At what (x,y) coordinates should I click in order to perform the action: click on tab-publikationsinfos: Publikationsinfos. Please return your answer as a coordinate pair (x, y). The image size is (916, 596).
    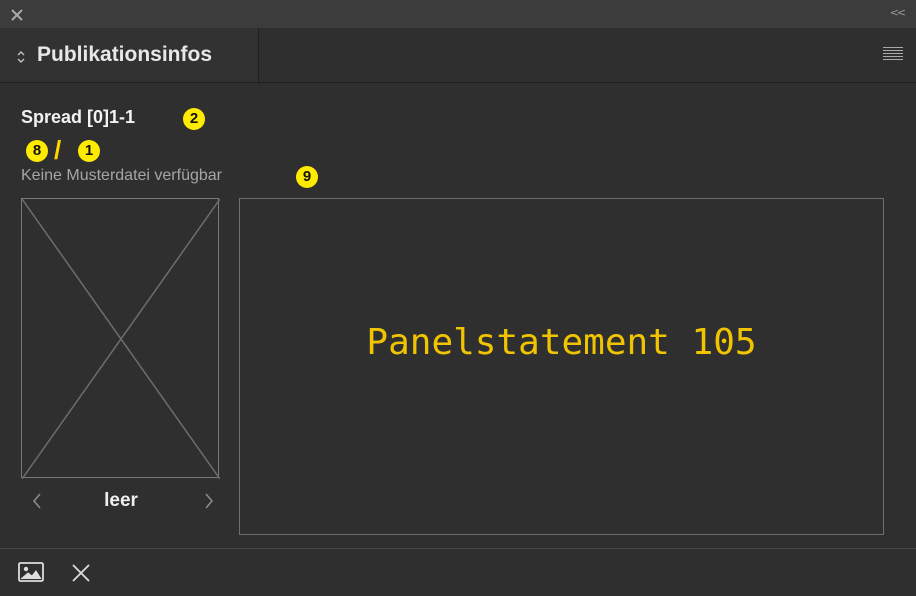
    Looking at the image, I should click on (129, 55).